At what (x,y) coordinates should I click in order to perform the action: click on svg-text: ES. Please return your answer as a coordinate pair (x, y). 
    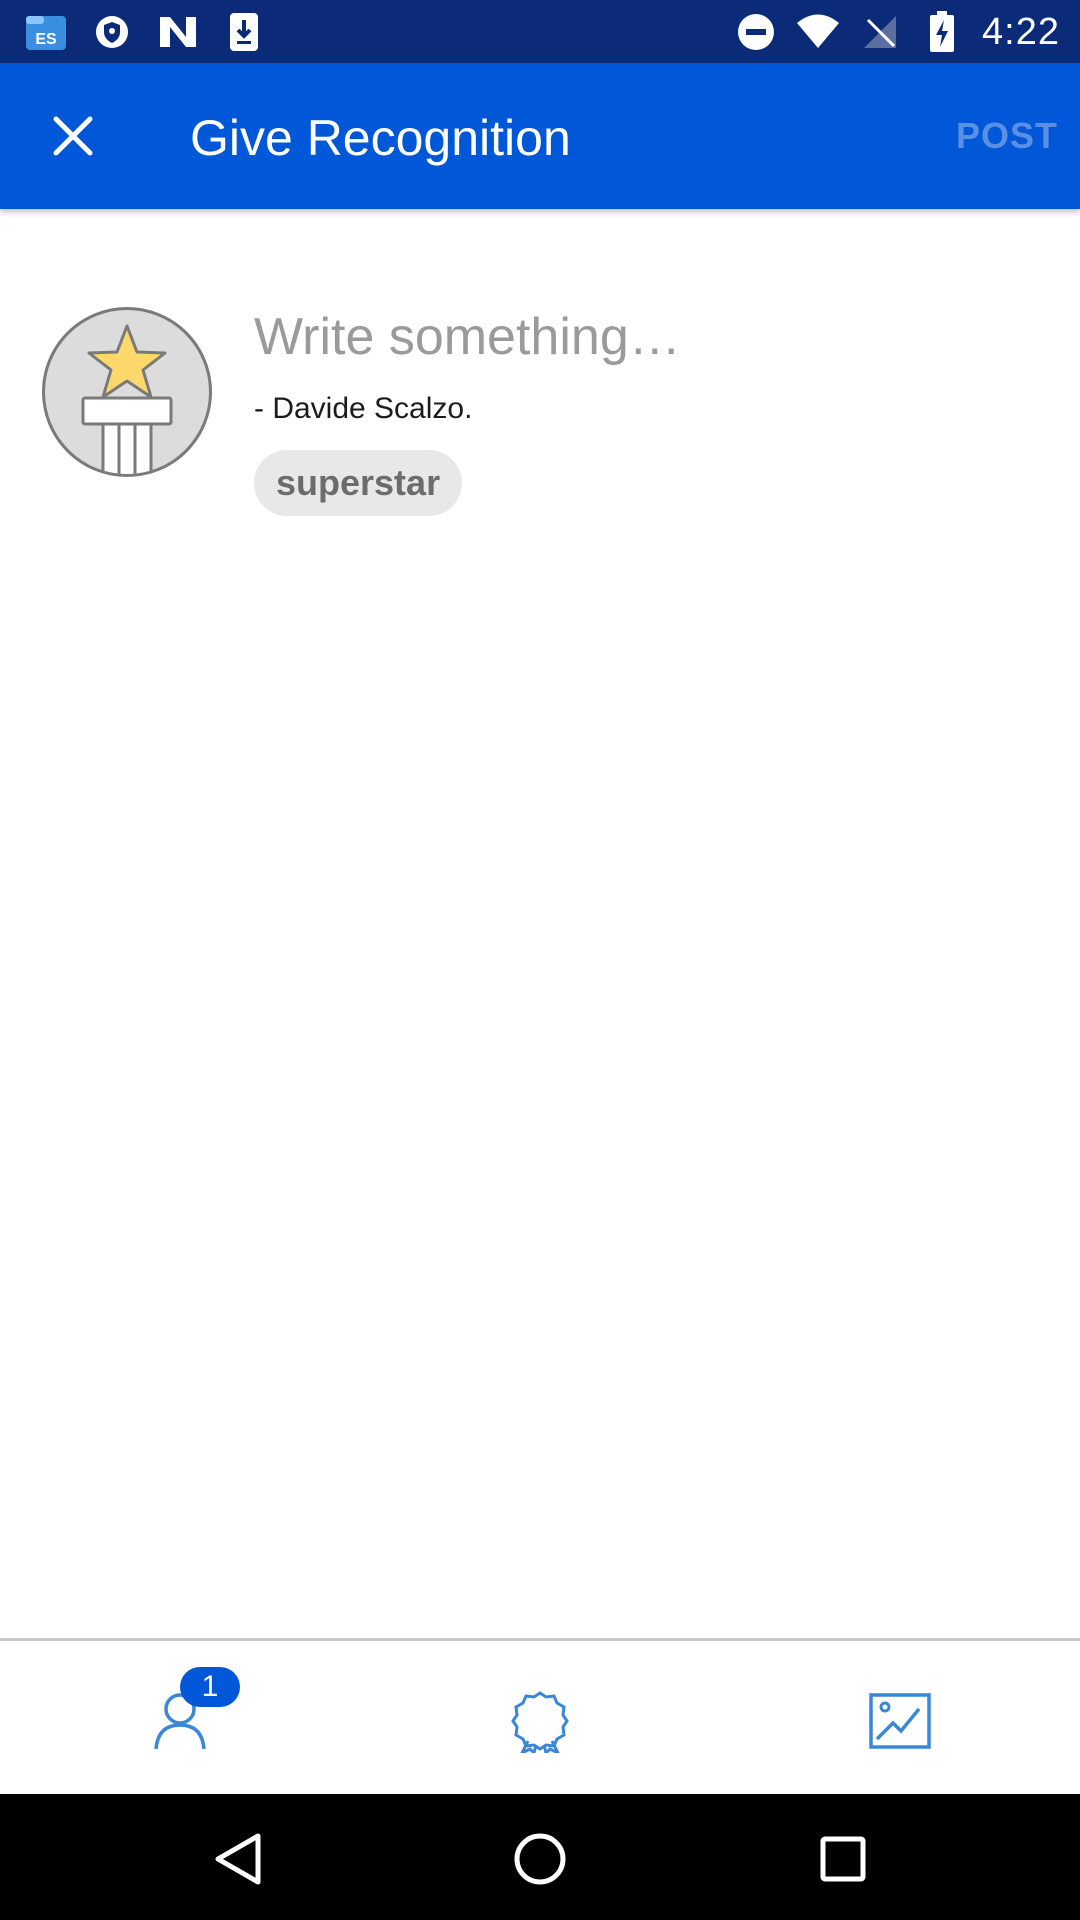
    Looking at the image, I should click on (46, 39).